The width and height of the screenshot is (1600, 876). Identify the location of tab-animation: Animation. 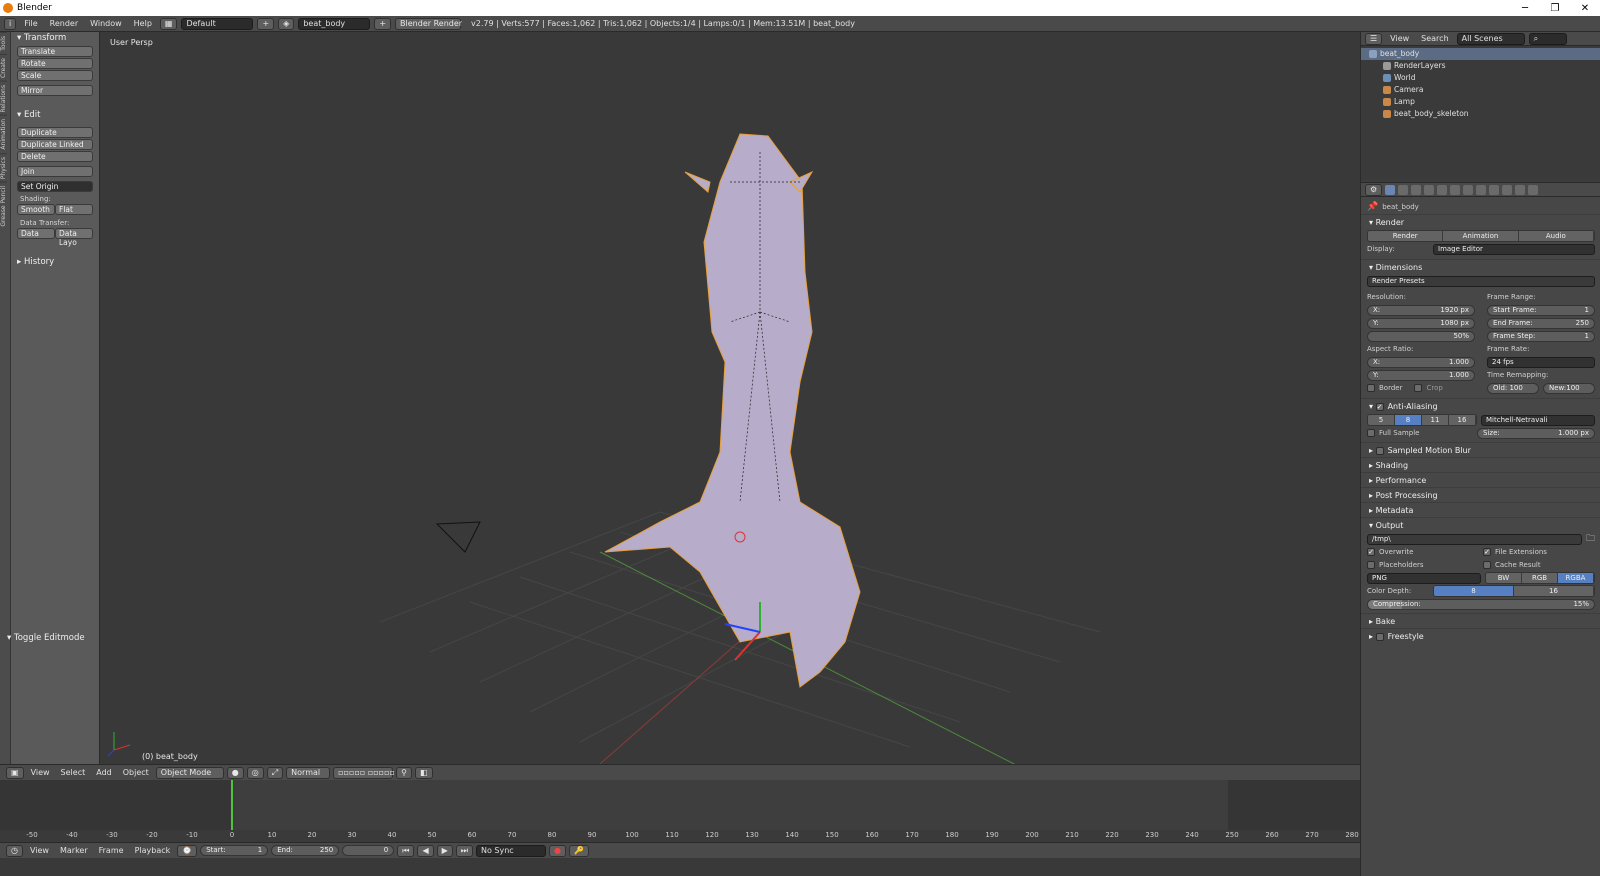
(3, 134).